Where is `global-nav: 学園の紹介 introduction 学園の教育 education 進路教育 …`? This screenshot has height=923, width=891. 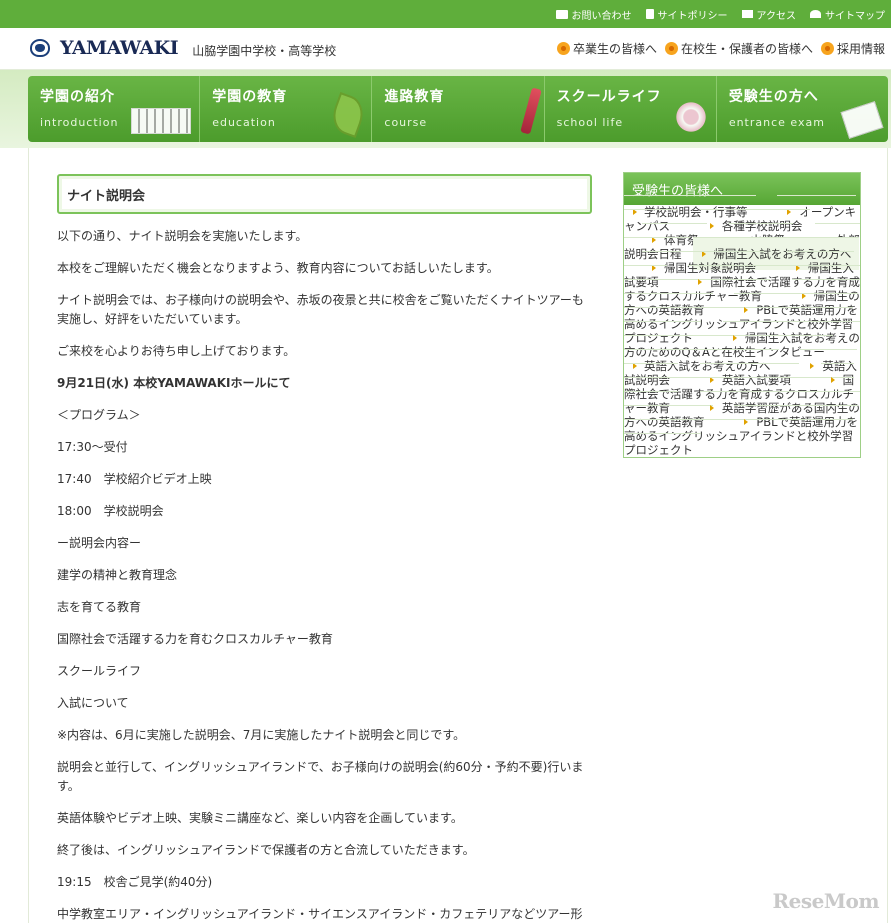
global-nav: 学園の紹介 introduction 学園の教育 education 進路教育 … is located at coordinates (458, 109).